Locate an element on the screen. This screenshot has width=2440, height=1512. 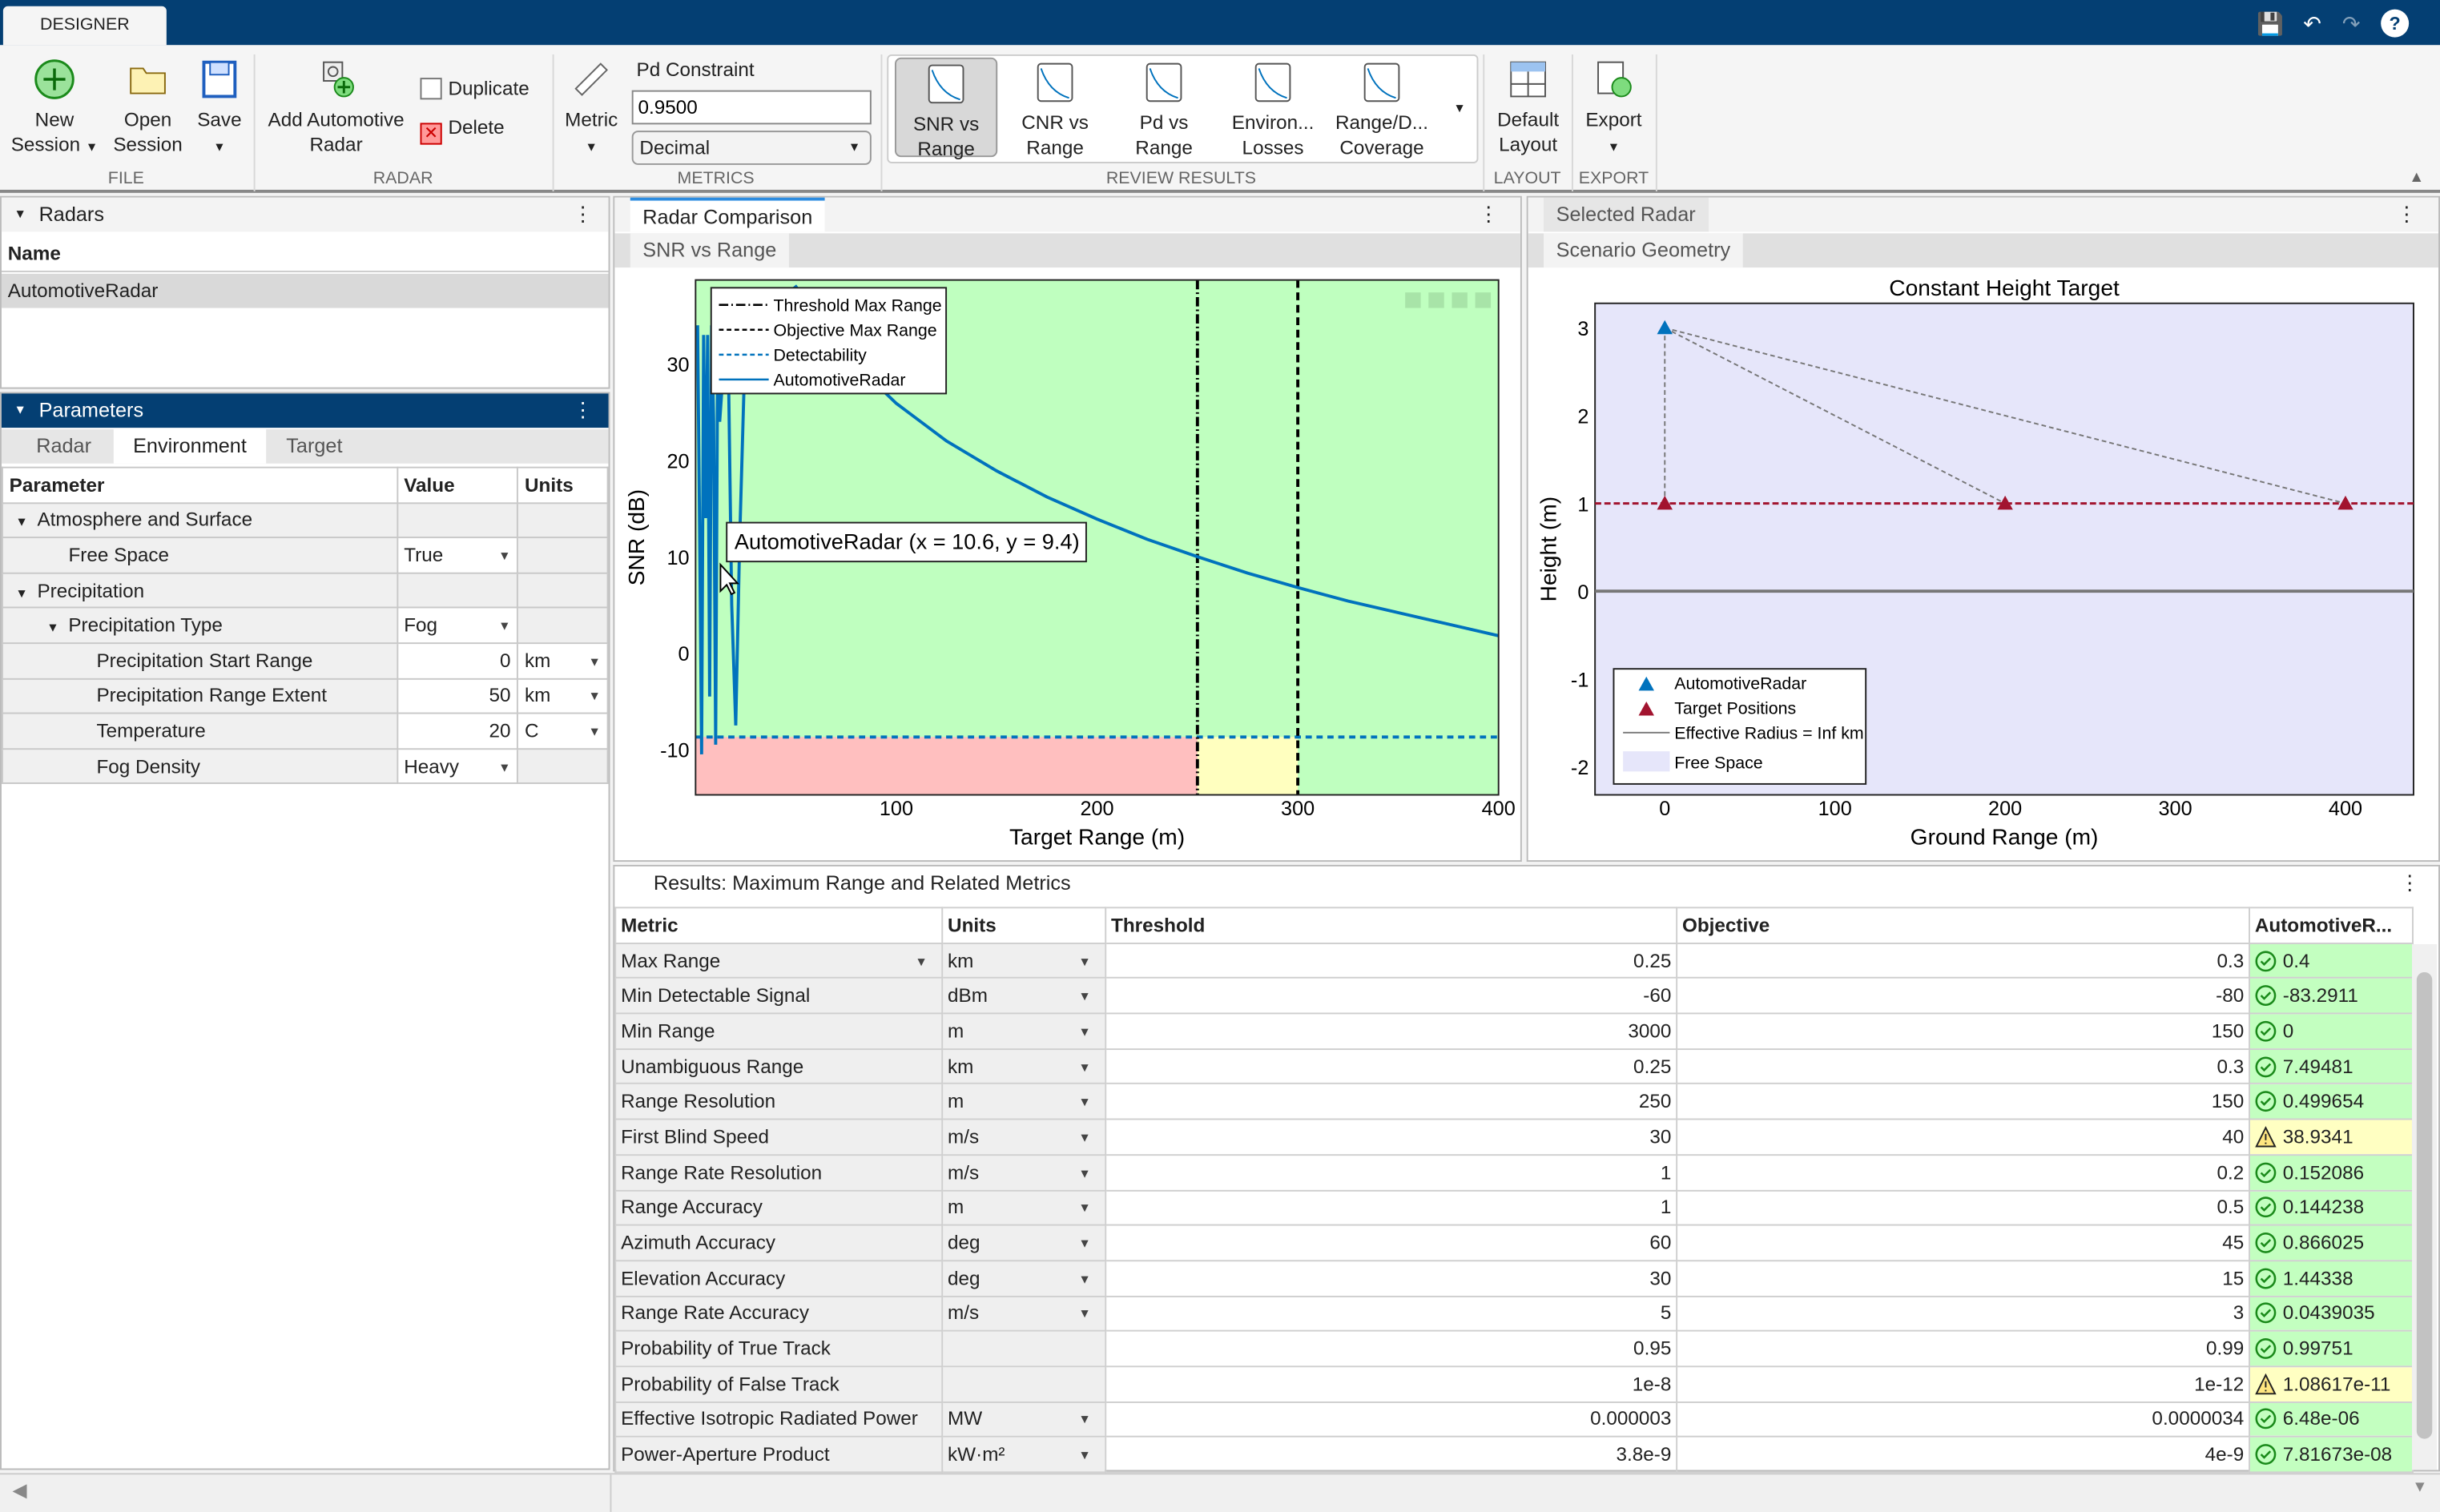
result-cell: 1.44338 is located at coordinates (2331, 1278).